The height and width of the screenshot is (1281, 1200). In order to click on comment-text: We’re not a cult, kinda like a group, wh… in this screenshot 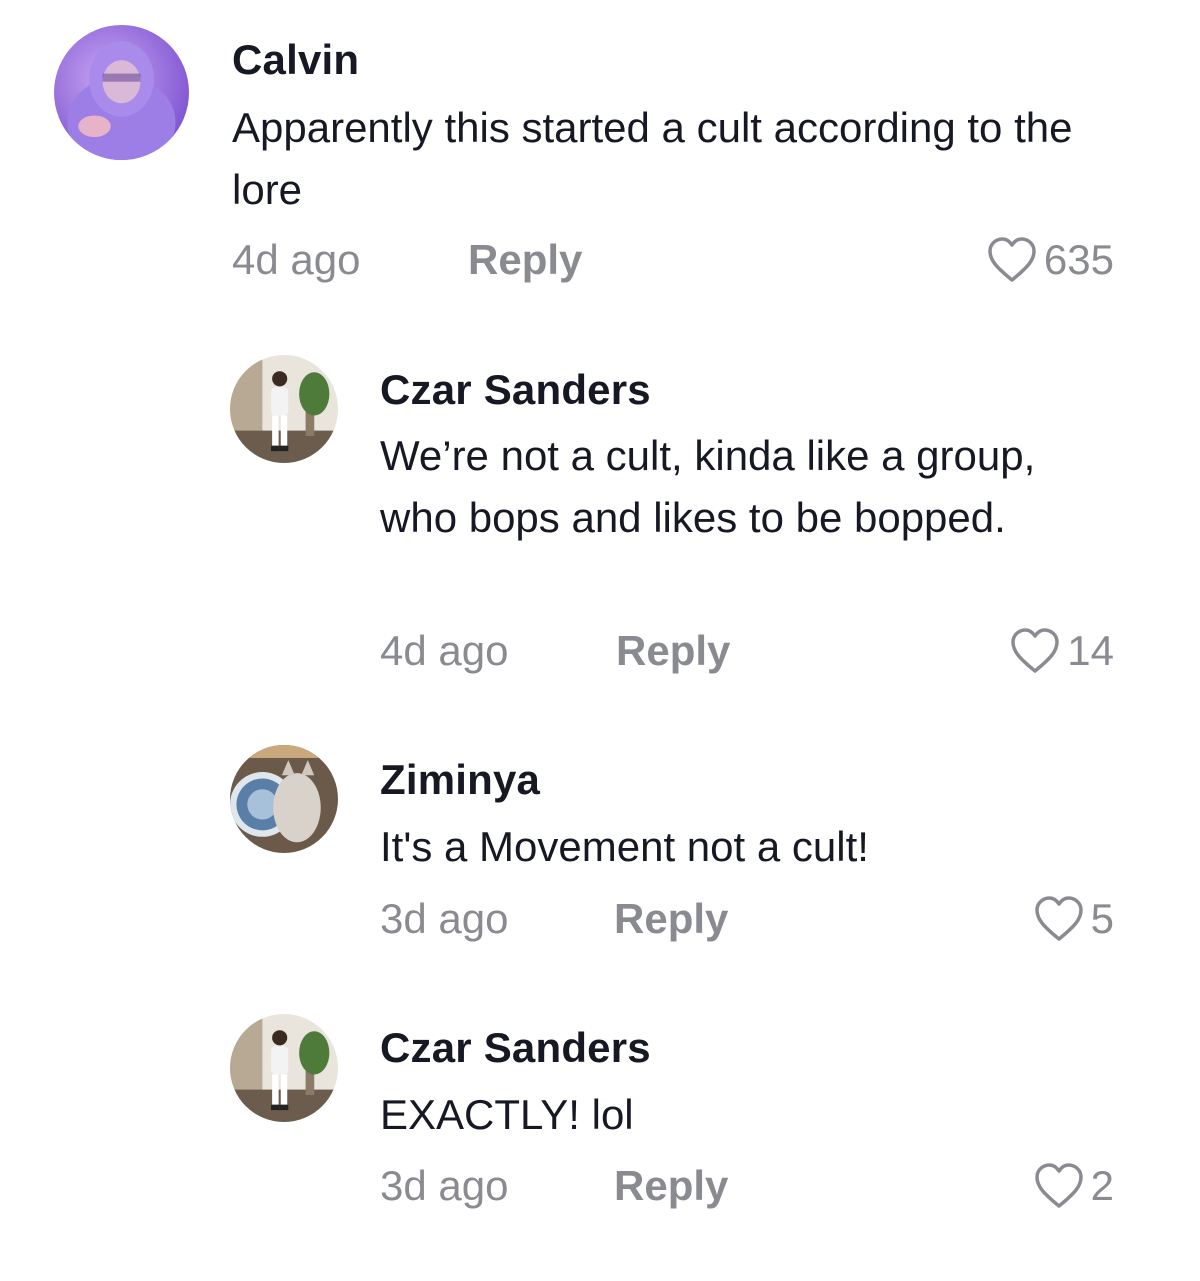, I will do `click(708, 486)`.